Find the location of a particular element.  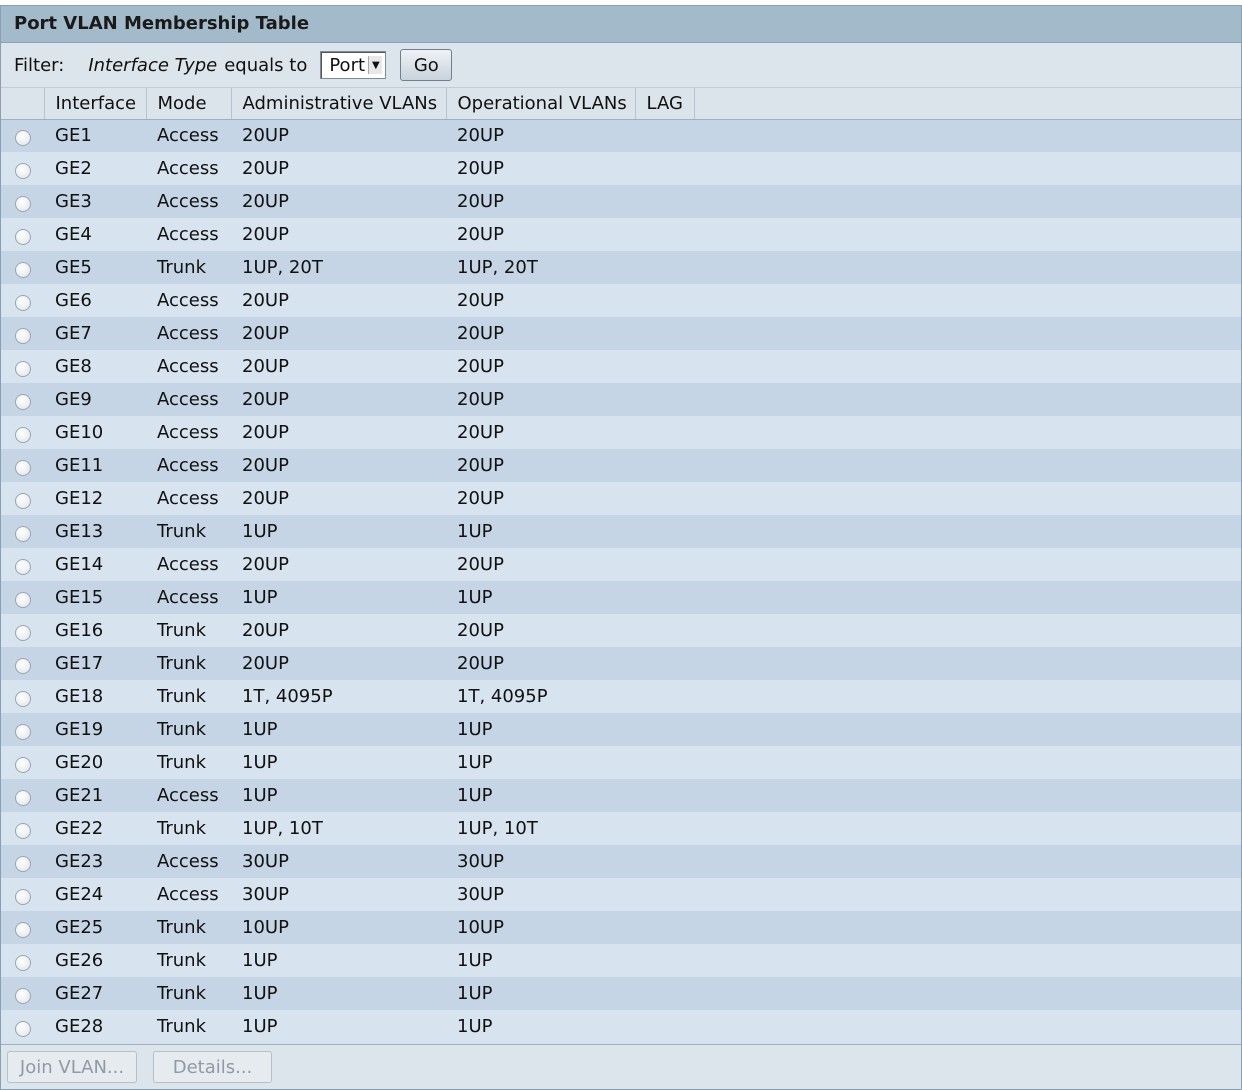

header-admin-vlans: Administrative VLANs is located at coordinates (339, 104).